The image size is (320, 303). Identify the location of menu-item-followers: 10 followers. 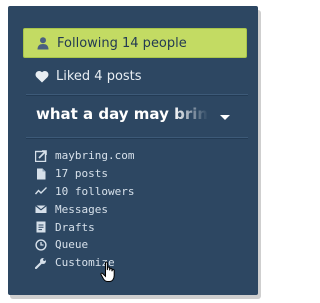
(84, 192).